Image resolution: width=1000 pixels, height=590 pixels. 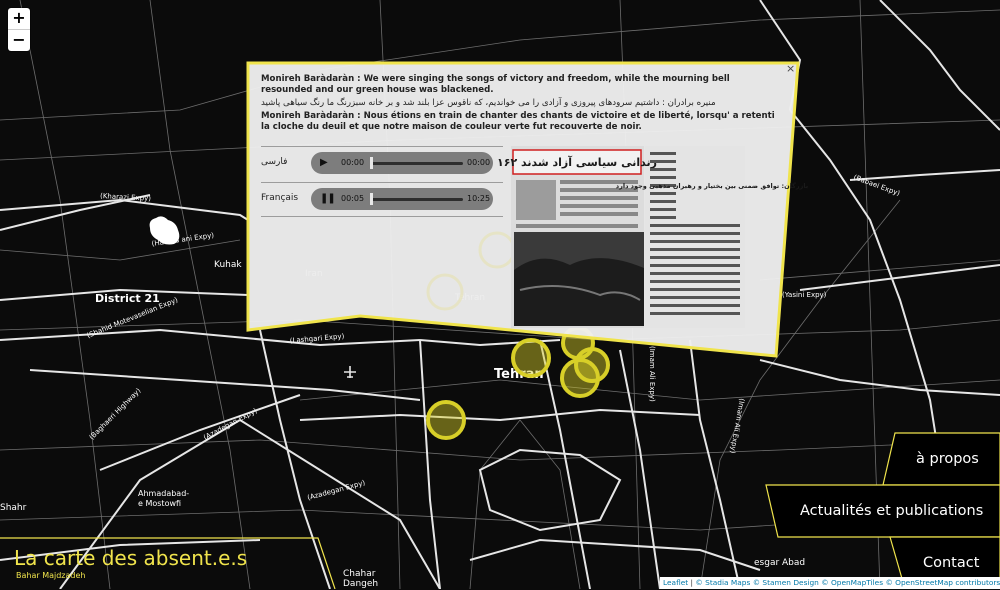 I want to click on map-label: District 21, so click(x=127, y=298).